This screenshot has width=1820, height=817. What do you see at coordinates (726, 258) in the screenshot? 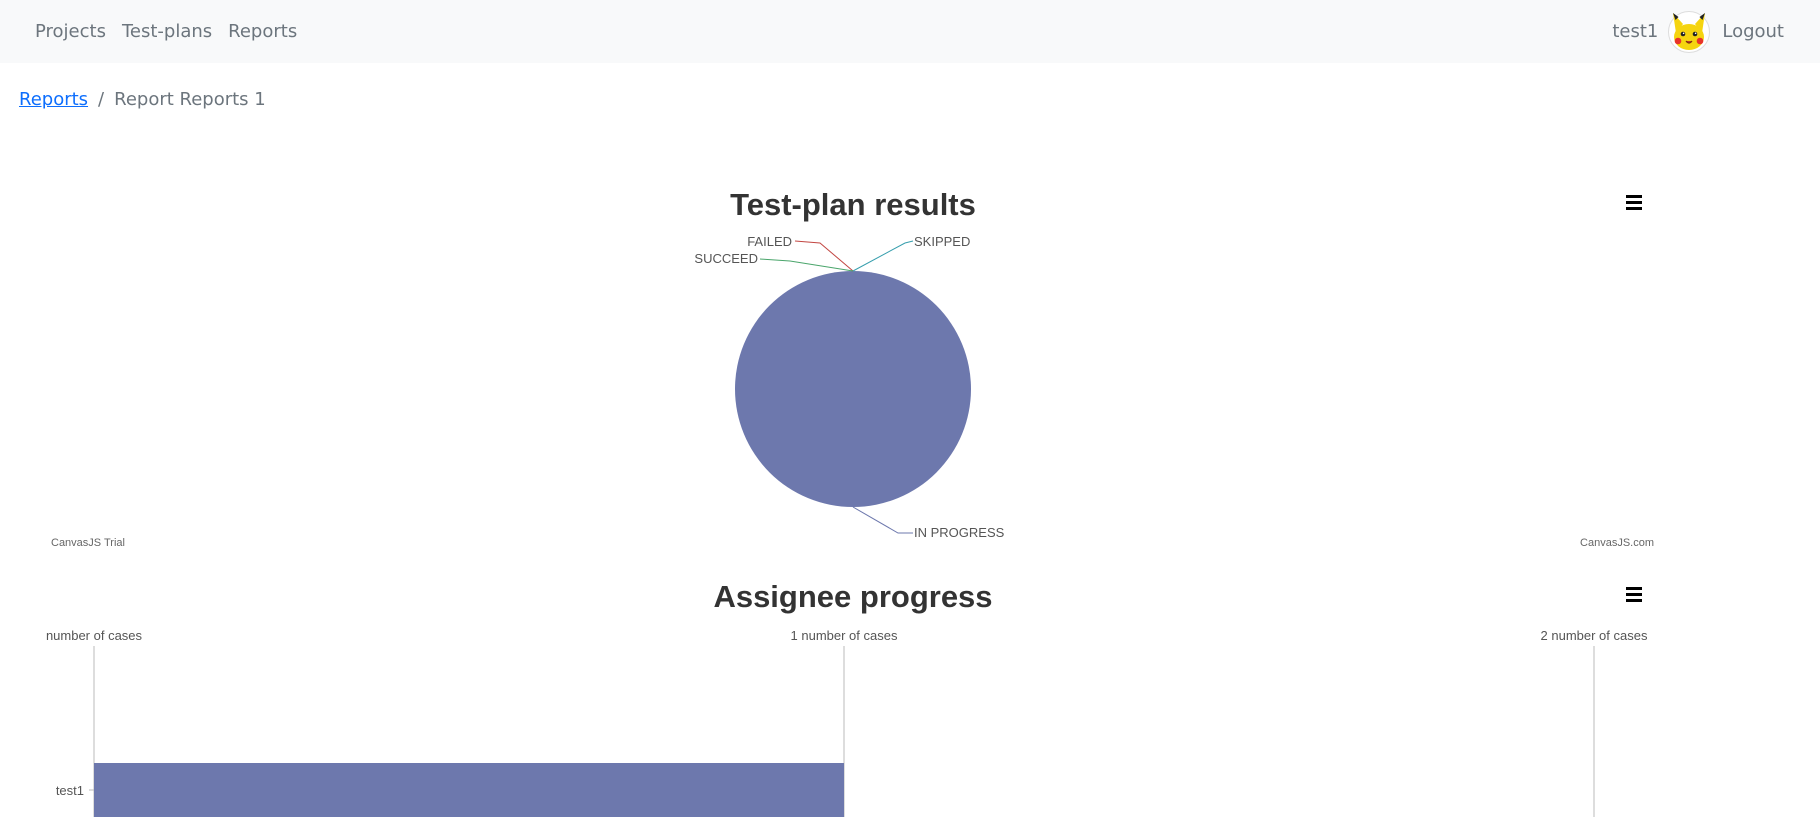
I see `pie-slice-label: SUCCEED` at bounding box center [726, 258].